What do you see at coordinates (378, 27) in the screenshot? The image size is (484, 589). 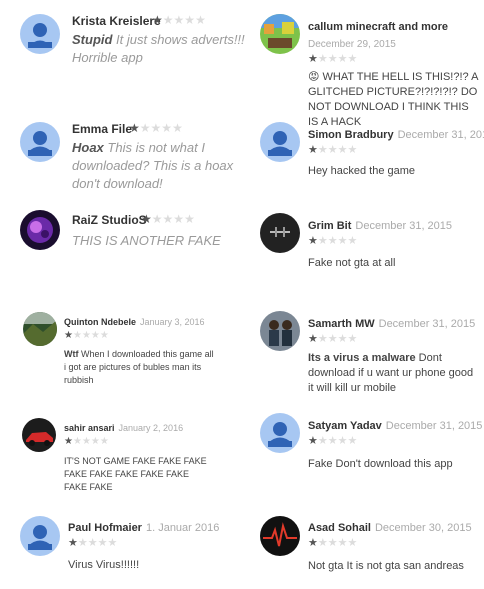 I see `reviewer-name: callum minecraft and more` at bounding box center [378, 27].